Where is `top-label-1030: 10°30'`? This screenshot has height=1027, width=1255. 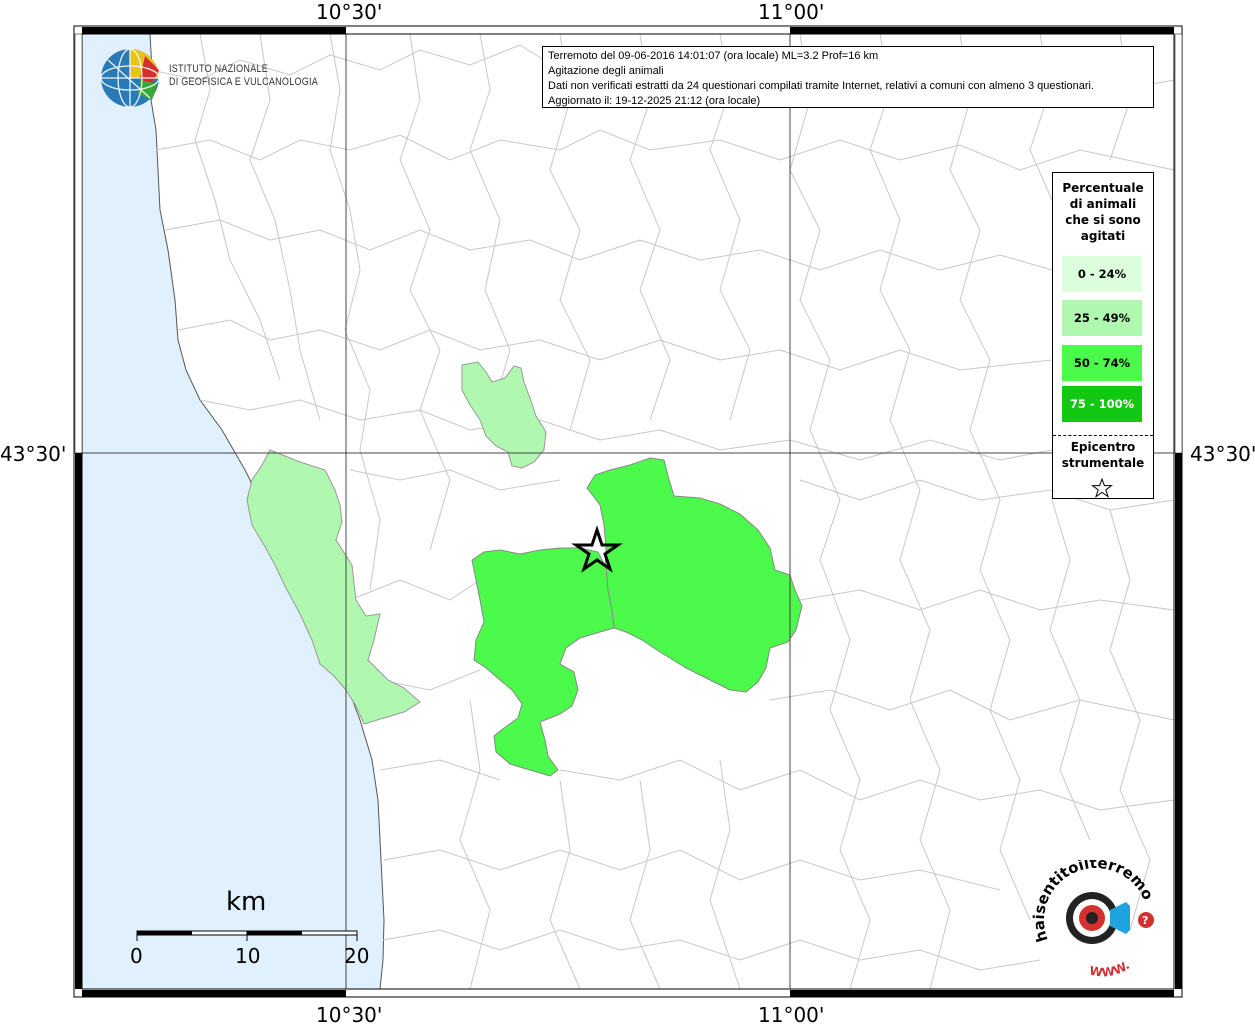 top-label-1030: 10°30' is located at coordinates (349, 12).